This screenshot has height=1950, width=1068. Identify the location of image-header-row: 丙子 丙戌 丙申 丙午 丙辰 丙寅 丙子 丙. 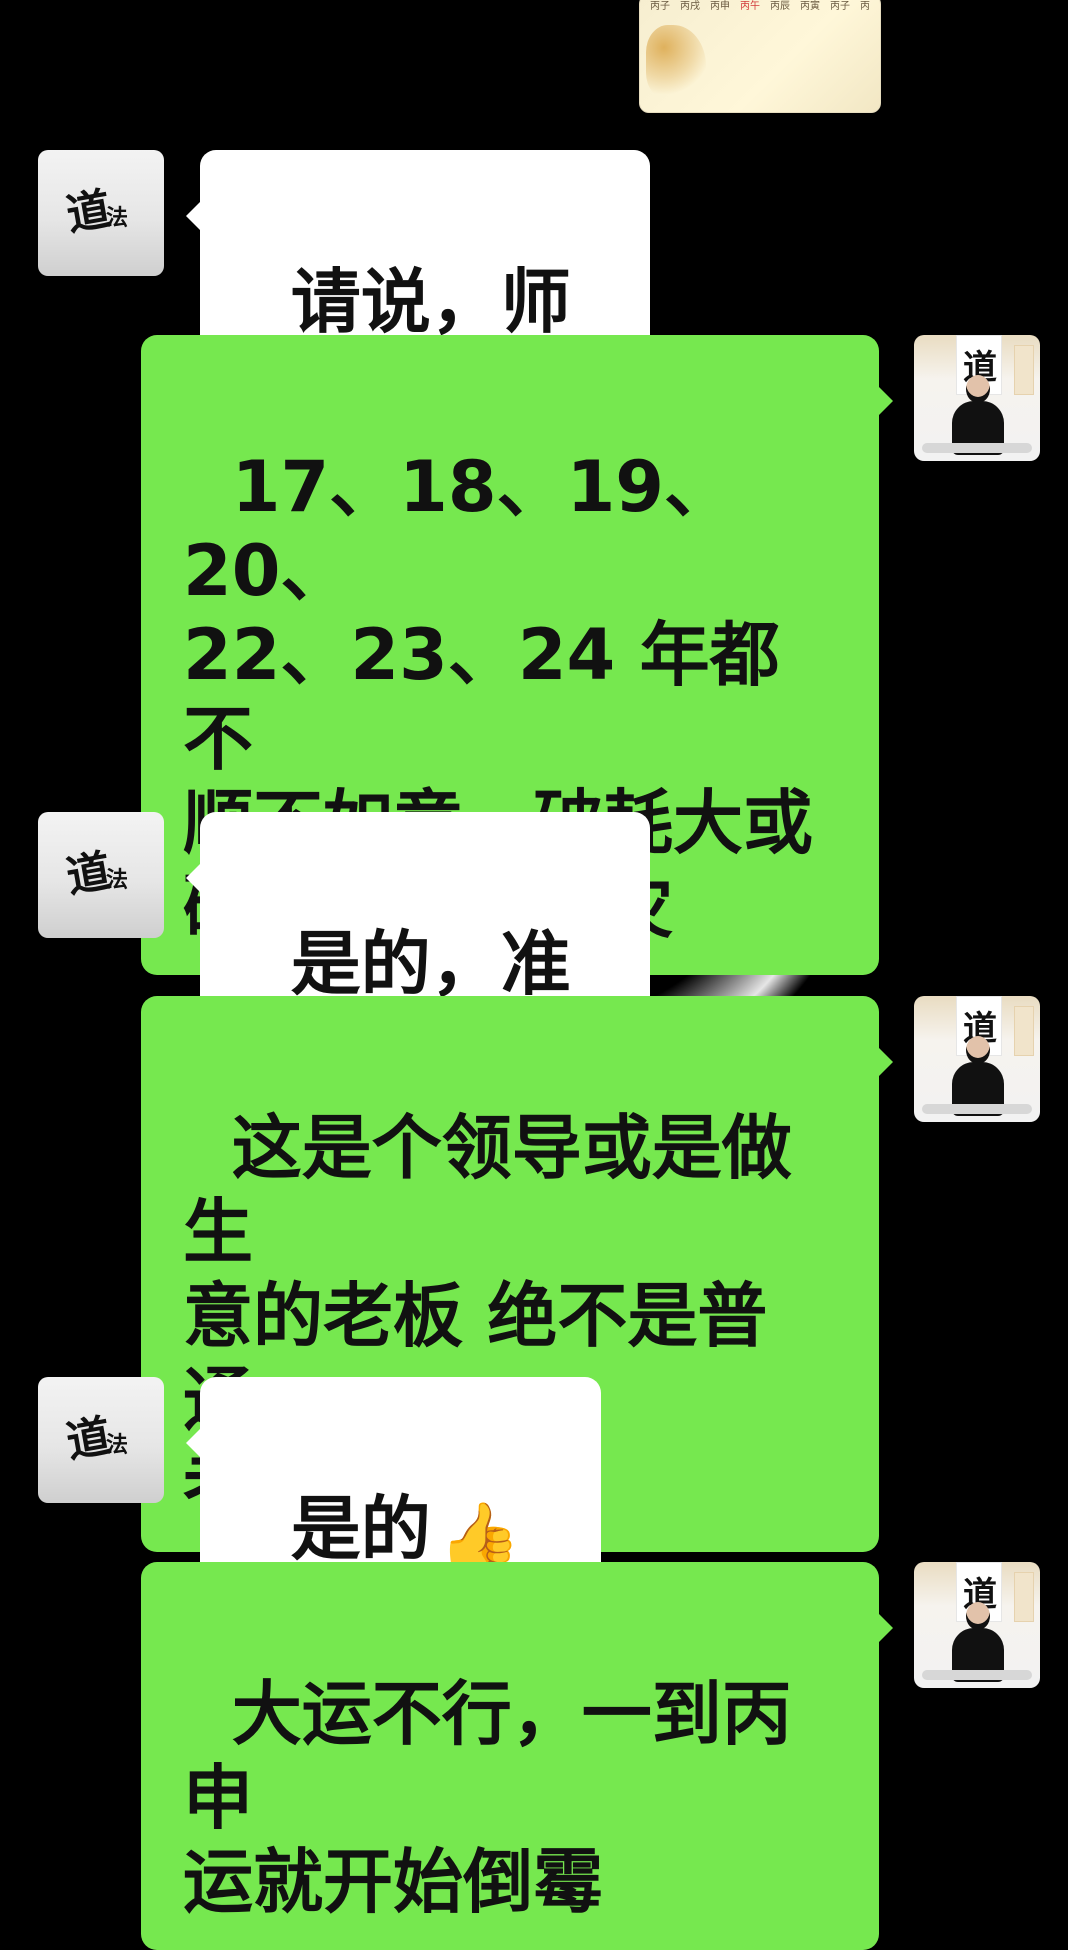
(760, 6).